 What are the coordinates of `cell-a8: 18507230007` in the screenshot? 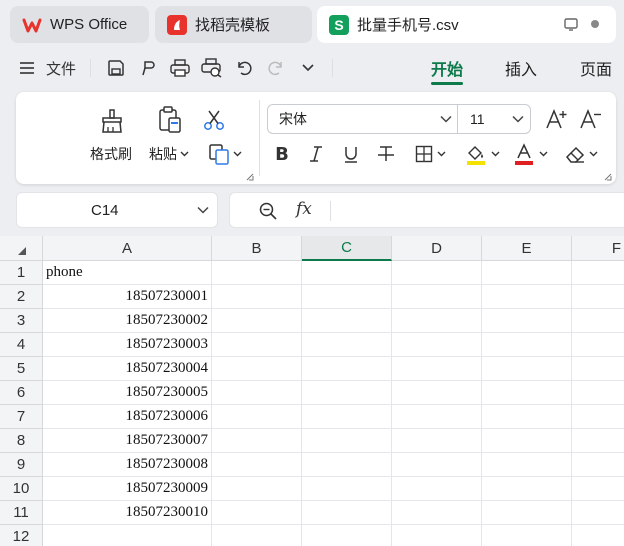 It's located at (127, 441).